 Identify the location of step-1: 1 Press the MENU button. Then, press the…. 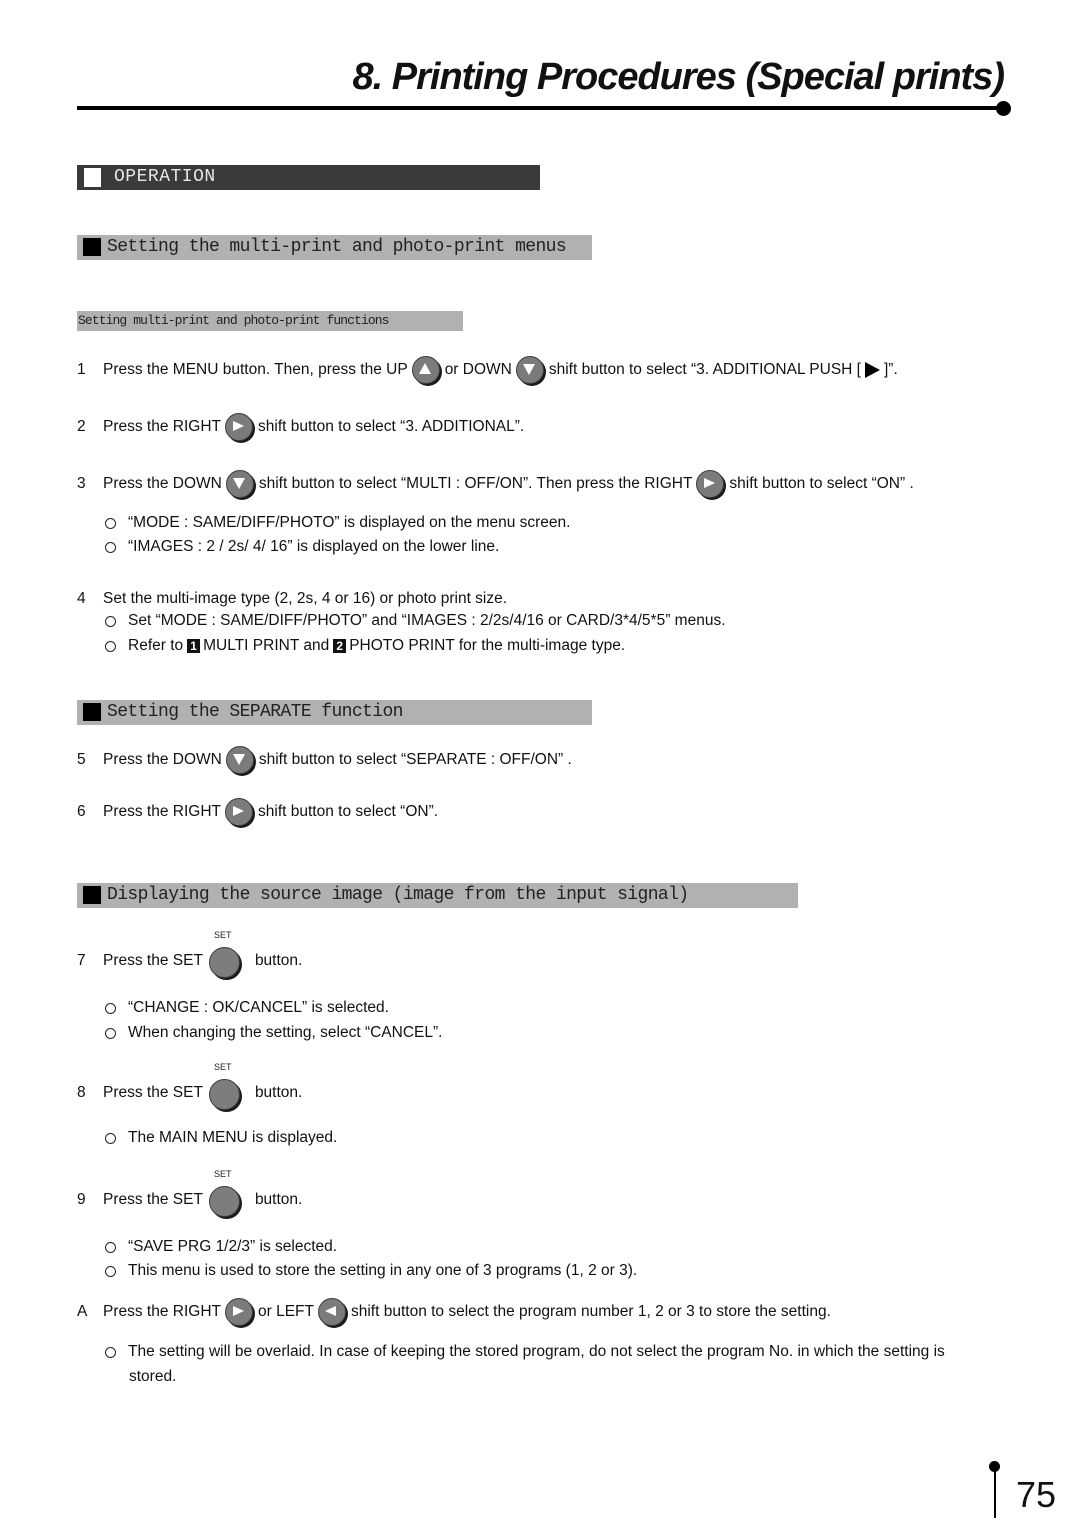
(540, 370).